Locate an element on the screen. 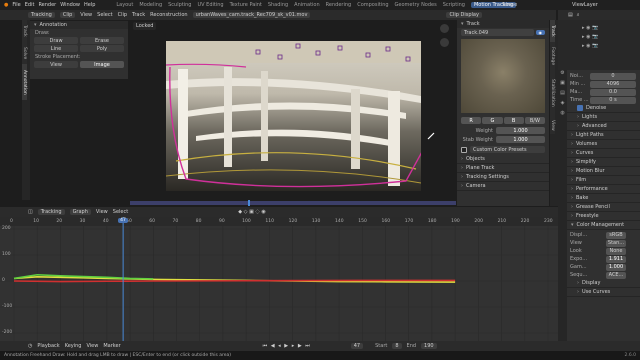 The height and width of the screenshot is (360, 640). menu-reconstruction: Reconstruction is located at coordinates (168, 15).